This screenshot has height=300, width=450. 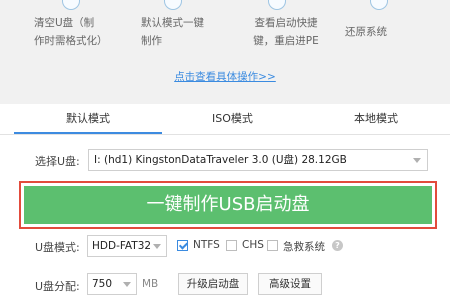 I want to click on step-4-icon, so click(x=379, y=5).